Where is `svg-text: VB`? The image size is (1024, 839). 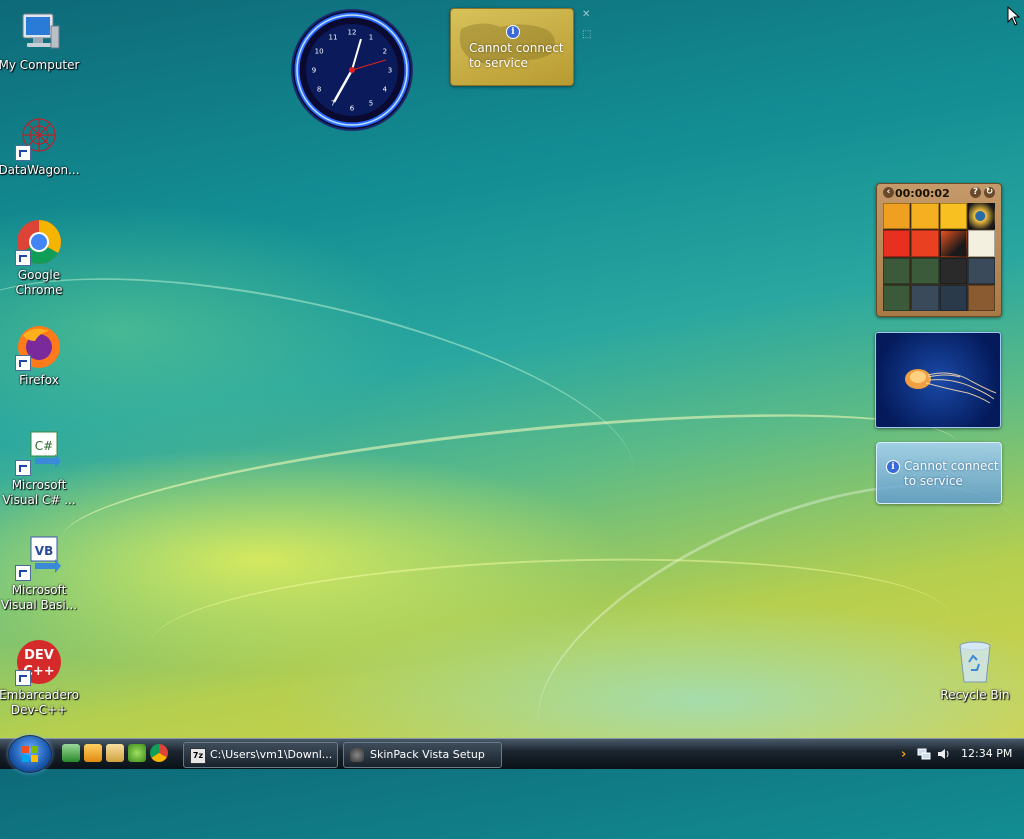 svg-text: VB is located at coordinates (44, 551).